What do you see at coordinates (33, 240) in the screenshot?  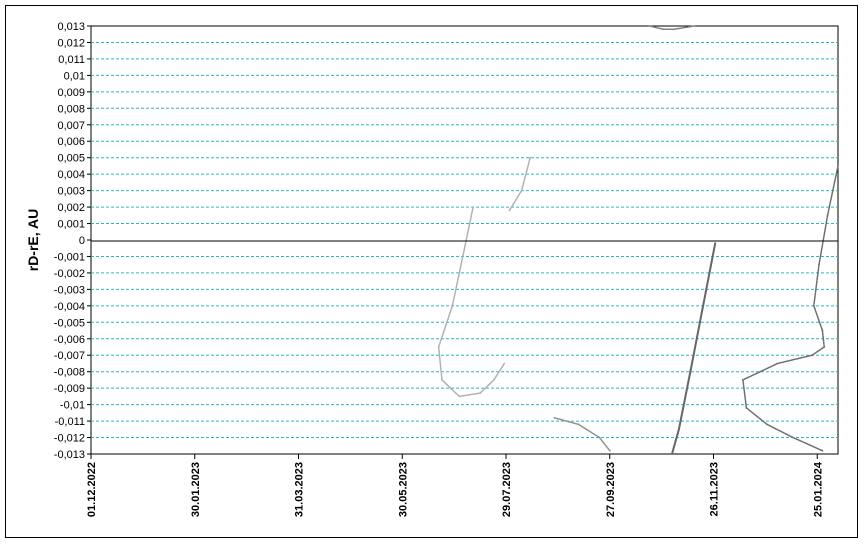 I see `y-axis-label: rD-rE, AU` at bounding box center [33, 240].